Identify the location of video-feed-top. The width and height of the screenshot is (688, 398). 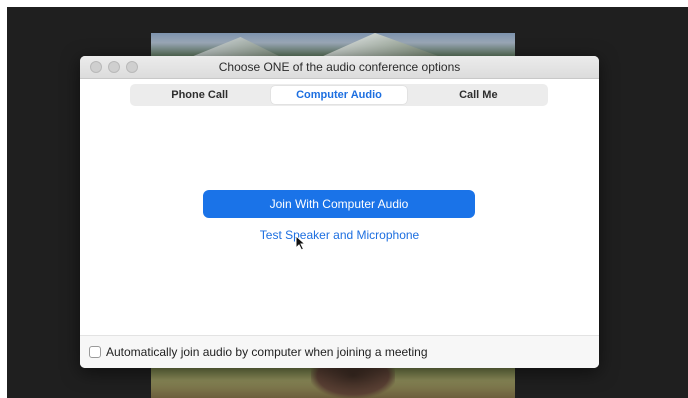
(333, 45).